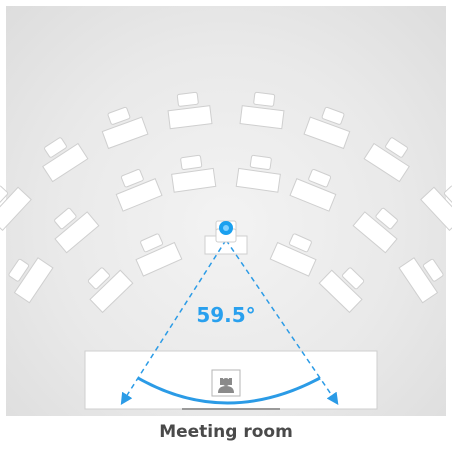 This screenshot has width=452, height=462. What do you see at coordinates (226, 383) in the screenshot?
I see `person-at-desk-icon` at bounding box center [226, 383].